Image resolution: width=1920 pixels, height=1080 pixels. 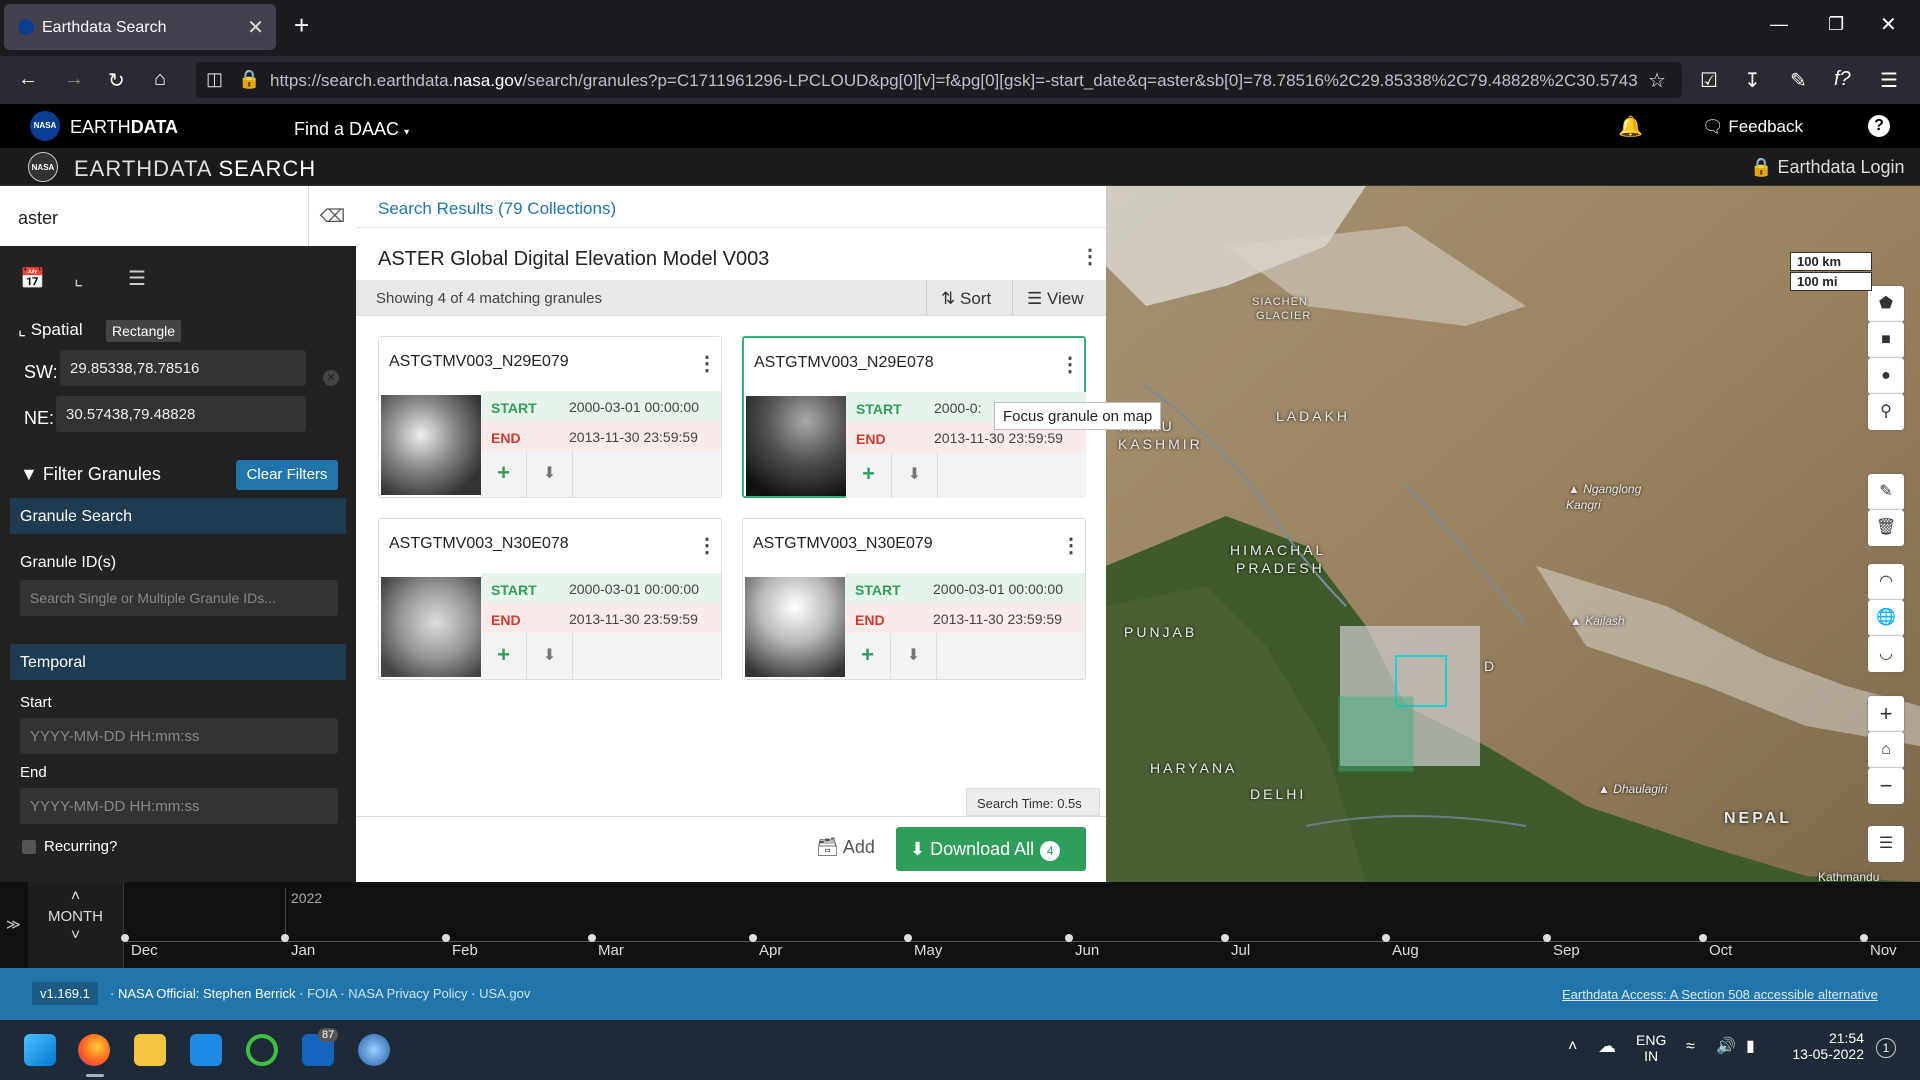 I want to click on battery-icon: ▮, so click(x=1750, y=1046).